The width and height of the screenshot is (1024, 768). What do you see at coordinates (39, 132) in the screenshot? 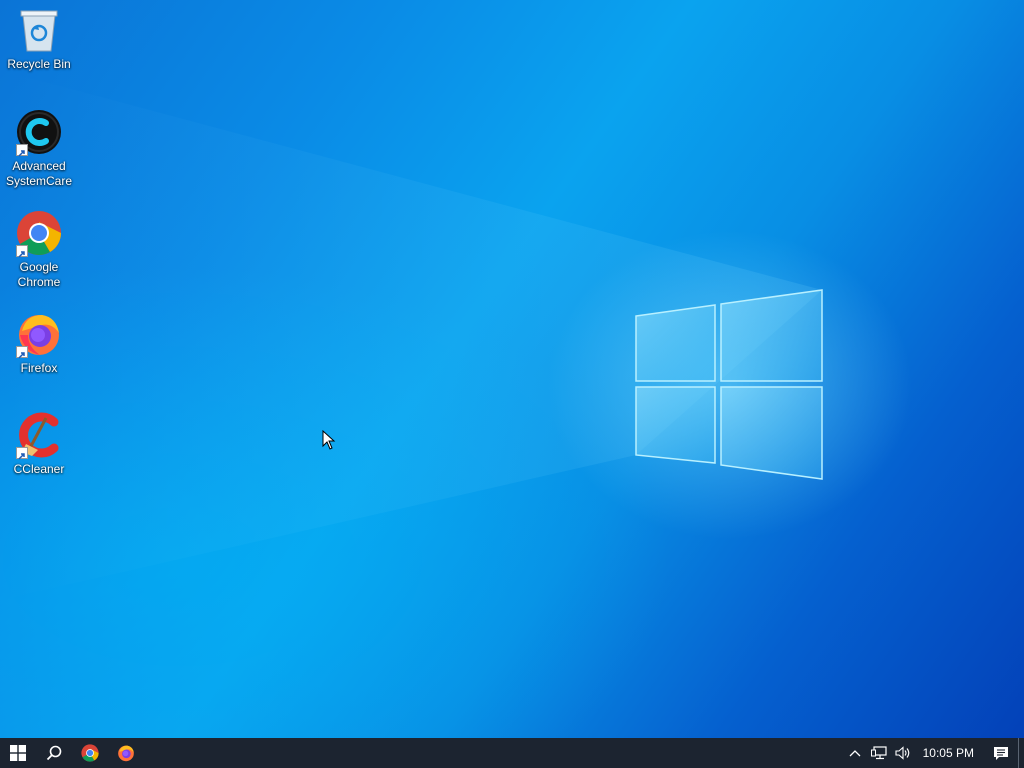
I see `advanced-systemcare-icon` at bounding box center [39, 132].